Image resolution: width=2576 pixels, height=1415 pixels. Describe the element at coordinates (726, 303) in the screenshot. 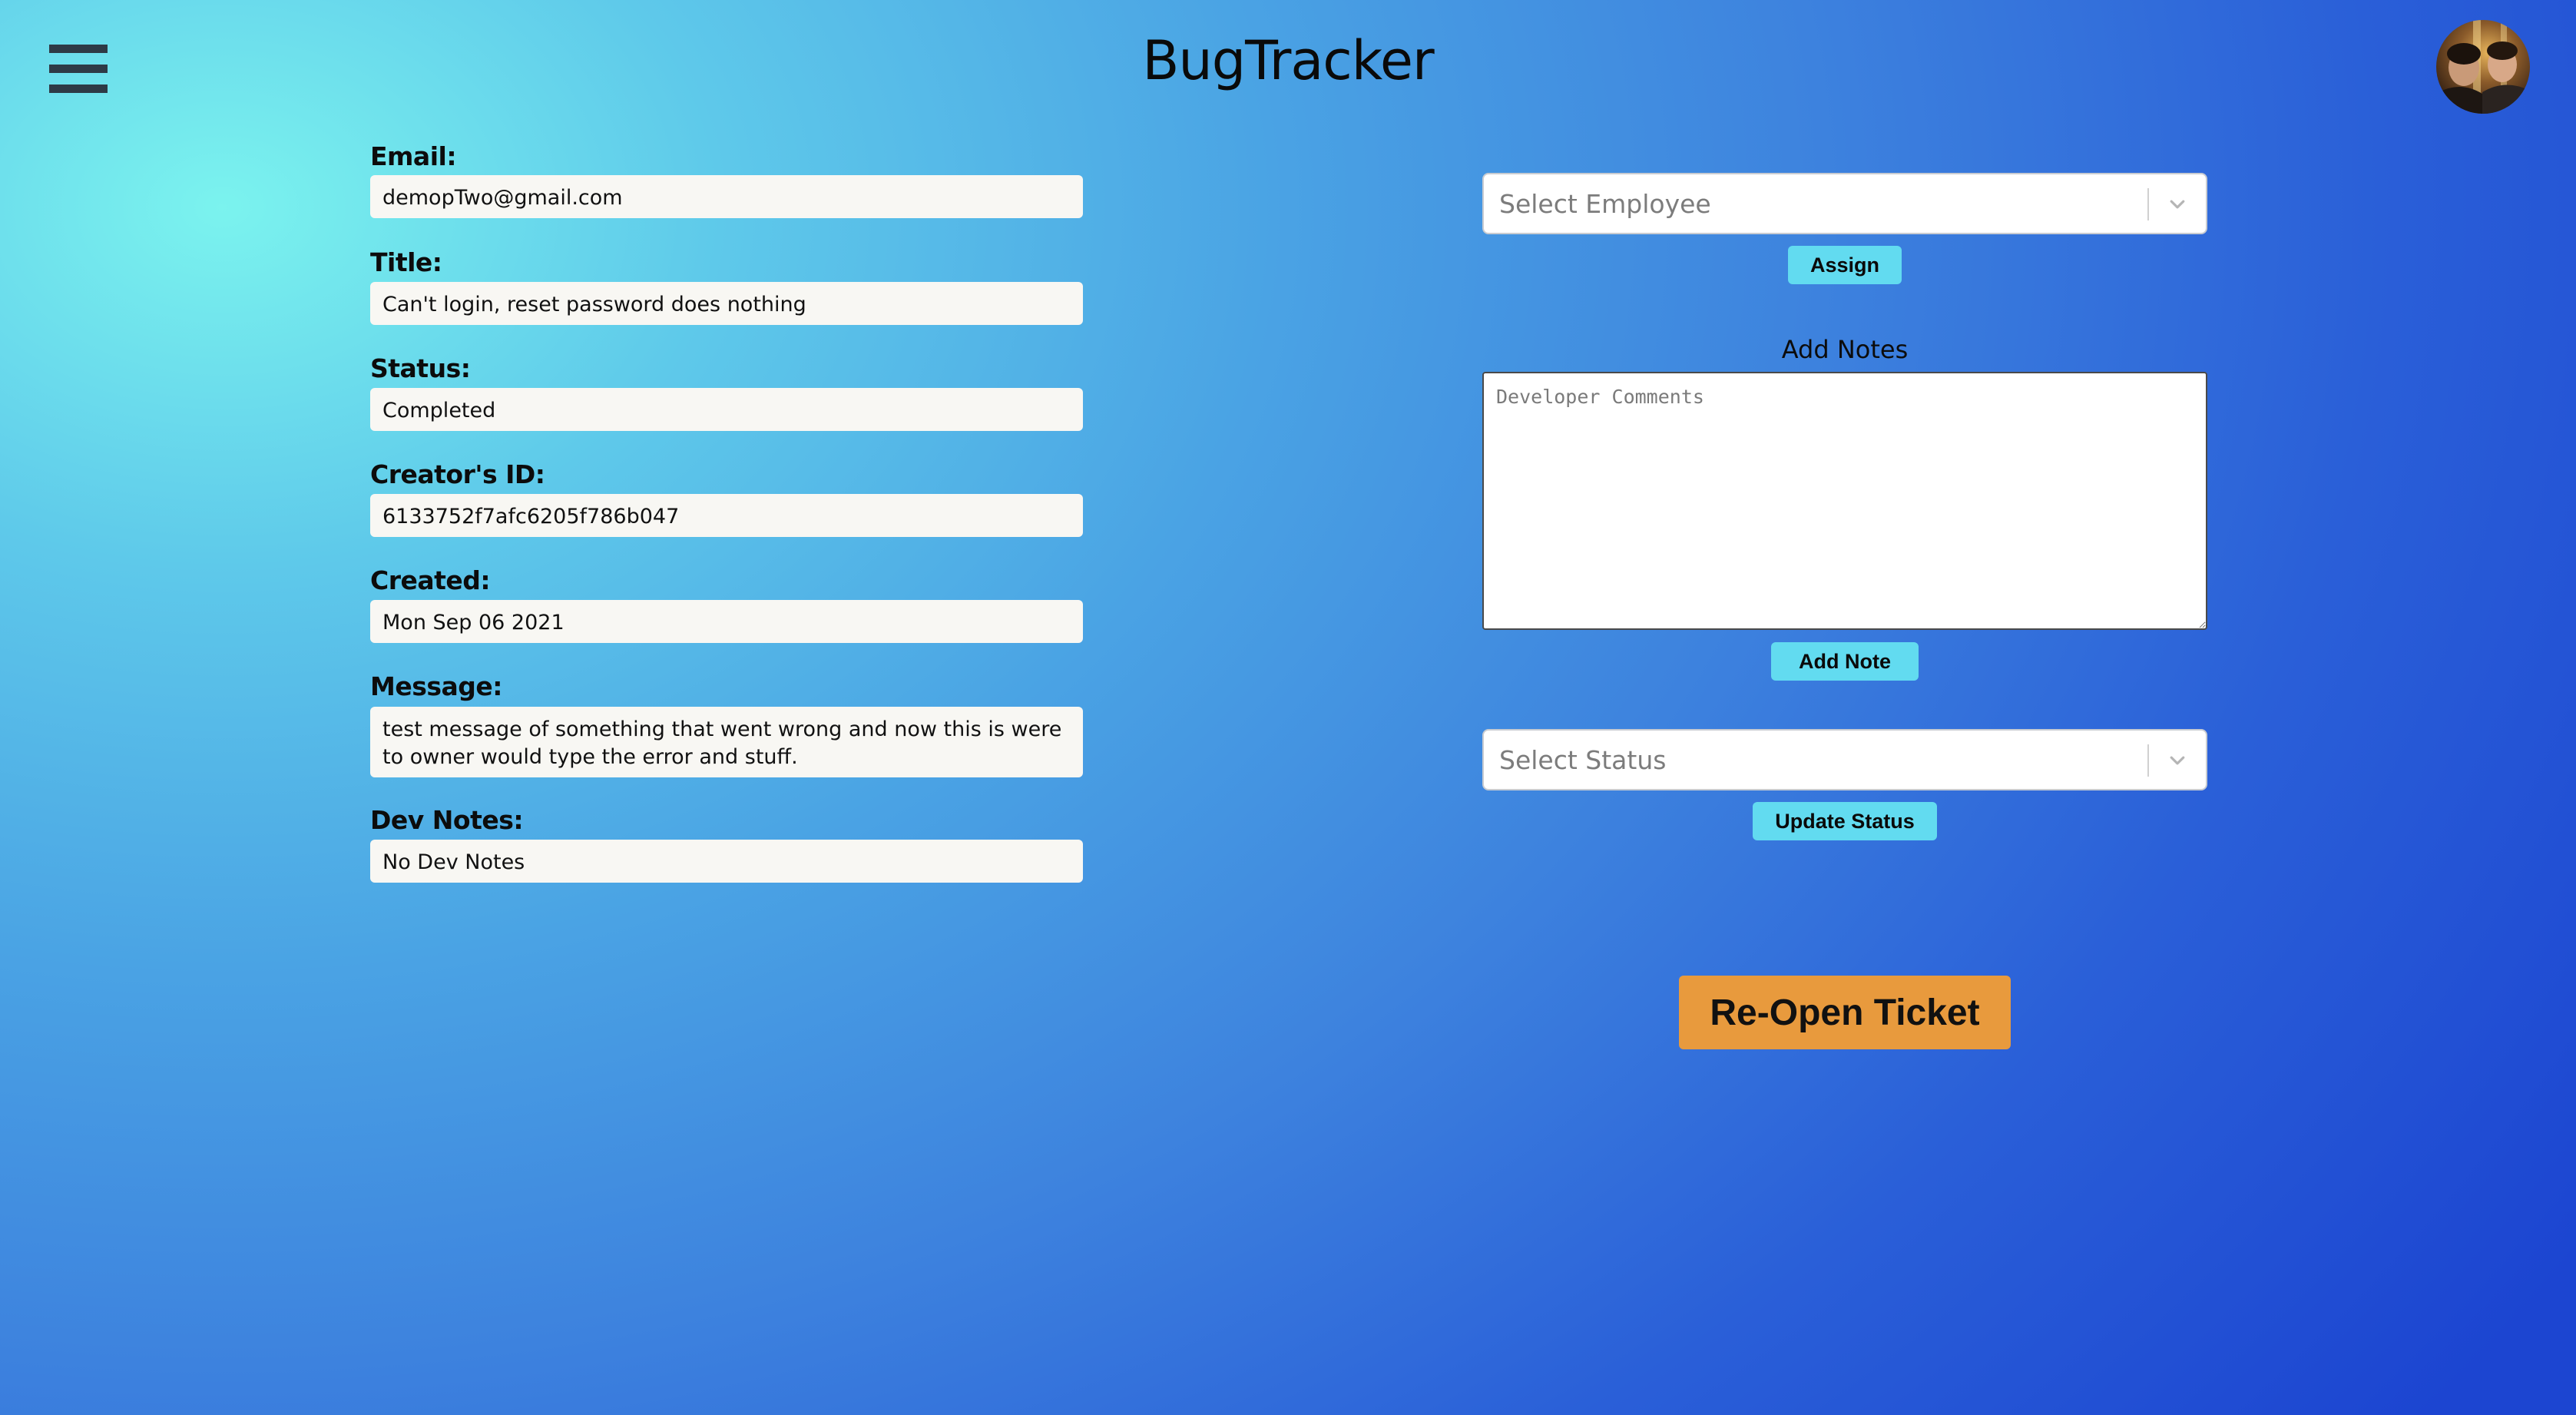

I see `title-value: Can't login, reset password does nothing` at that location.